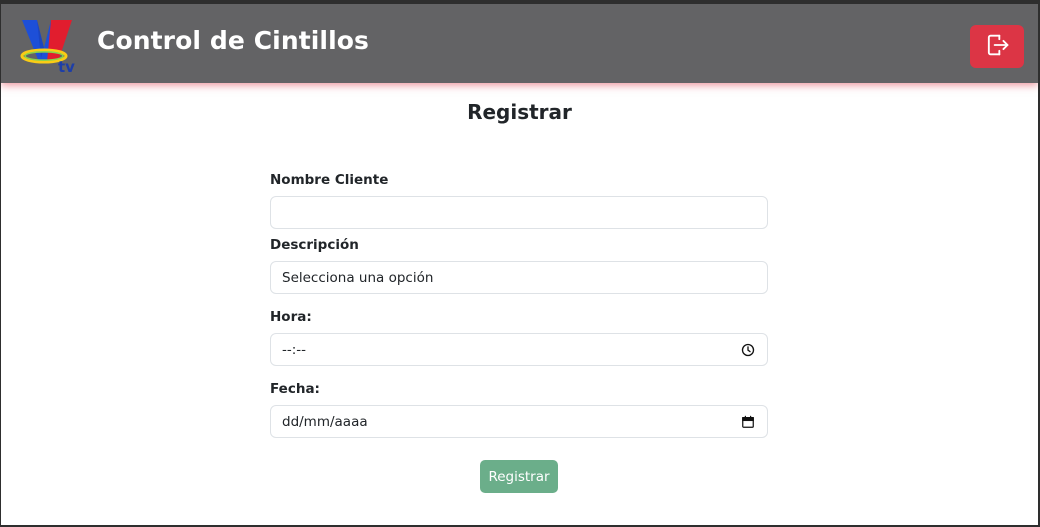 This screenshot has height=527, width=1040. What do you see at coordinates (294, 349) in the screenshot?
I see `hora-value: --:--` at bounding box center [294, 349].